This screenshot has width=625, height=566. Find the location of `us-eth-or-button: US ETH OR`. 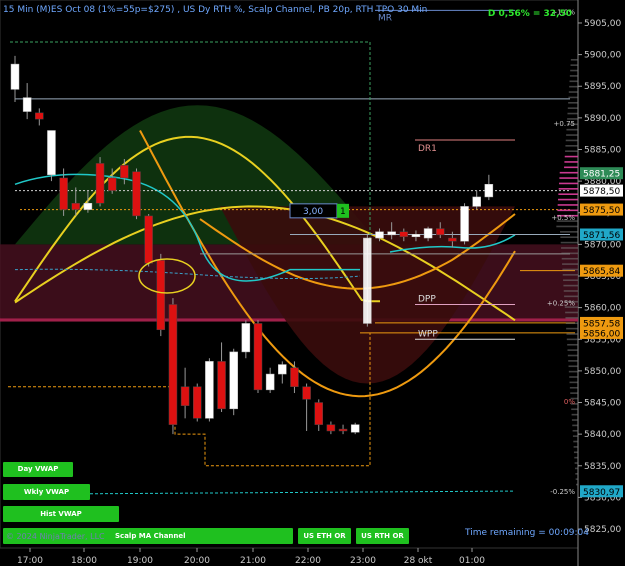

us-eth-or-button: US ETH OR is located at coordinates (324, 536).